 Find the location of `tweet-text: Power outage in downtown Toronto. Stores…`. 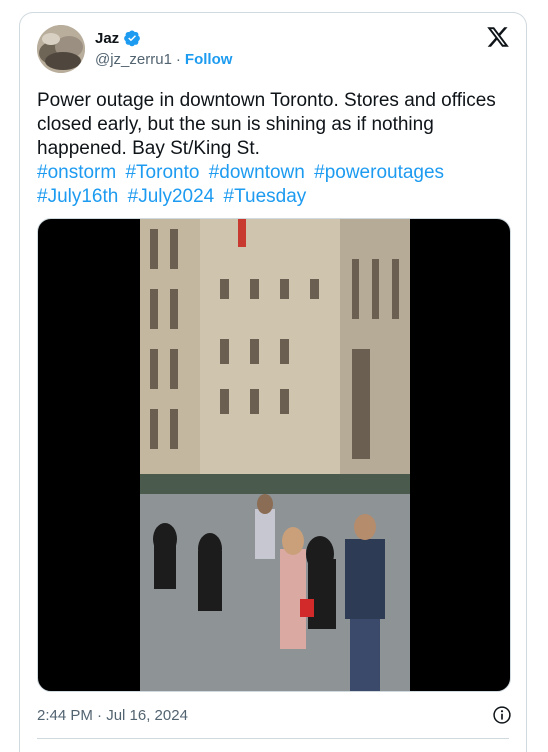

tweet-text: Power outage in downtown Toronto. Stores… is located at coordinates (266, 124).